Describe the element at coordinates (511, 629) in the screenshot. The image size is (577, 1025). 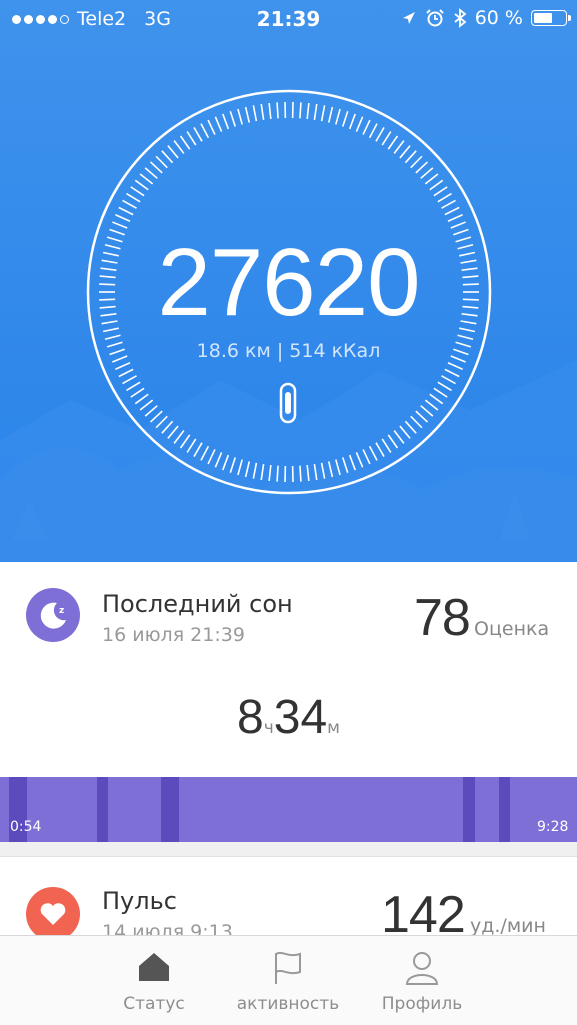
I see `sleep-score-label: Оценка` at that location.